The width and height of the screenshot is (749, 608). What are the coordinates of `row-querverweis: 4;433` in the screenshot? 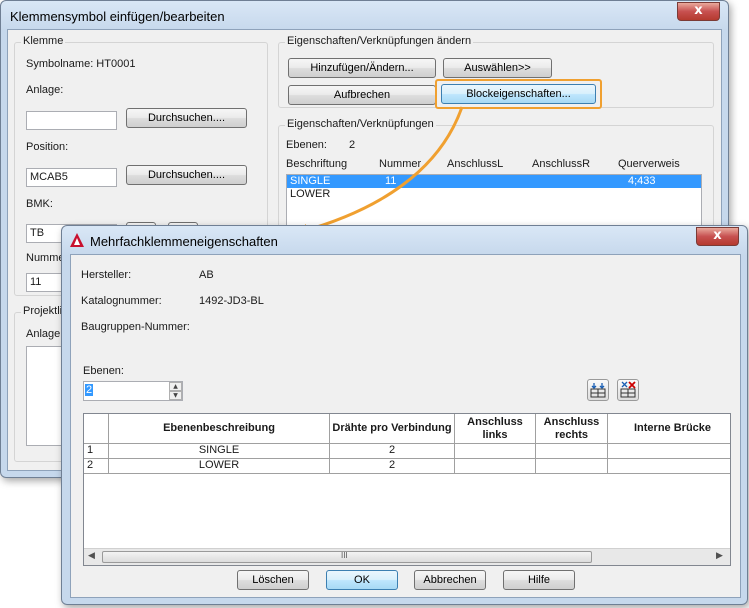 It's located at (642, 181).